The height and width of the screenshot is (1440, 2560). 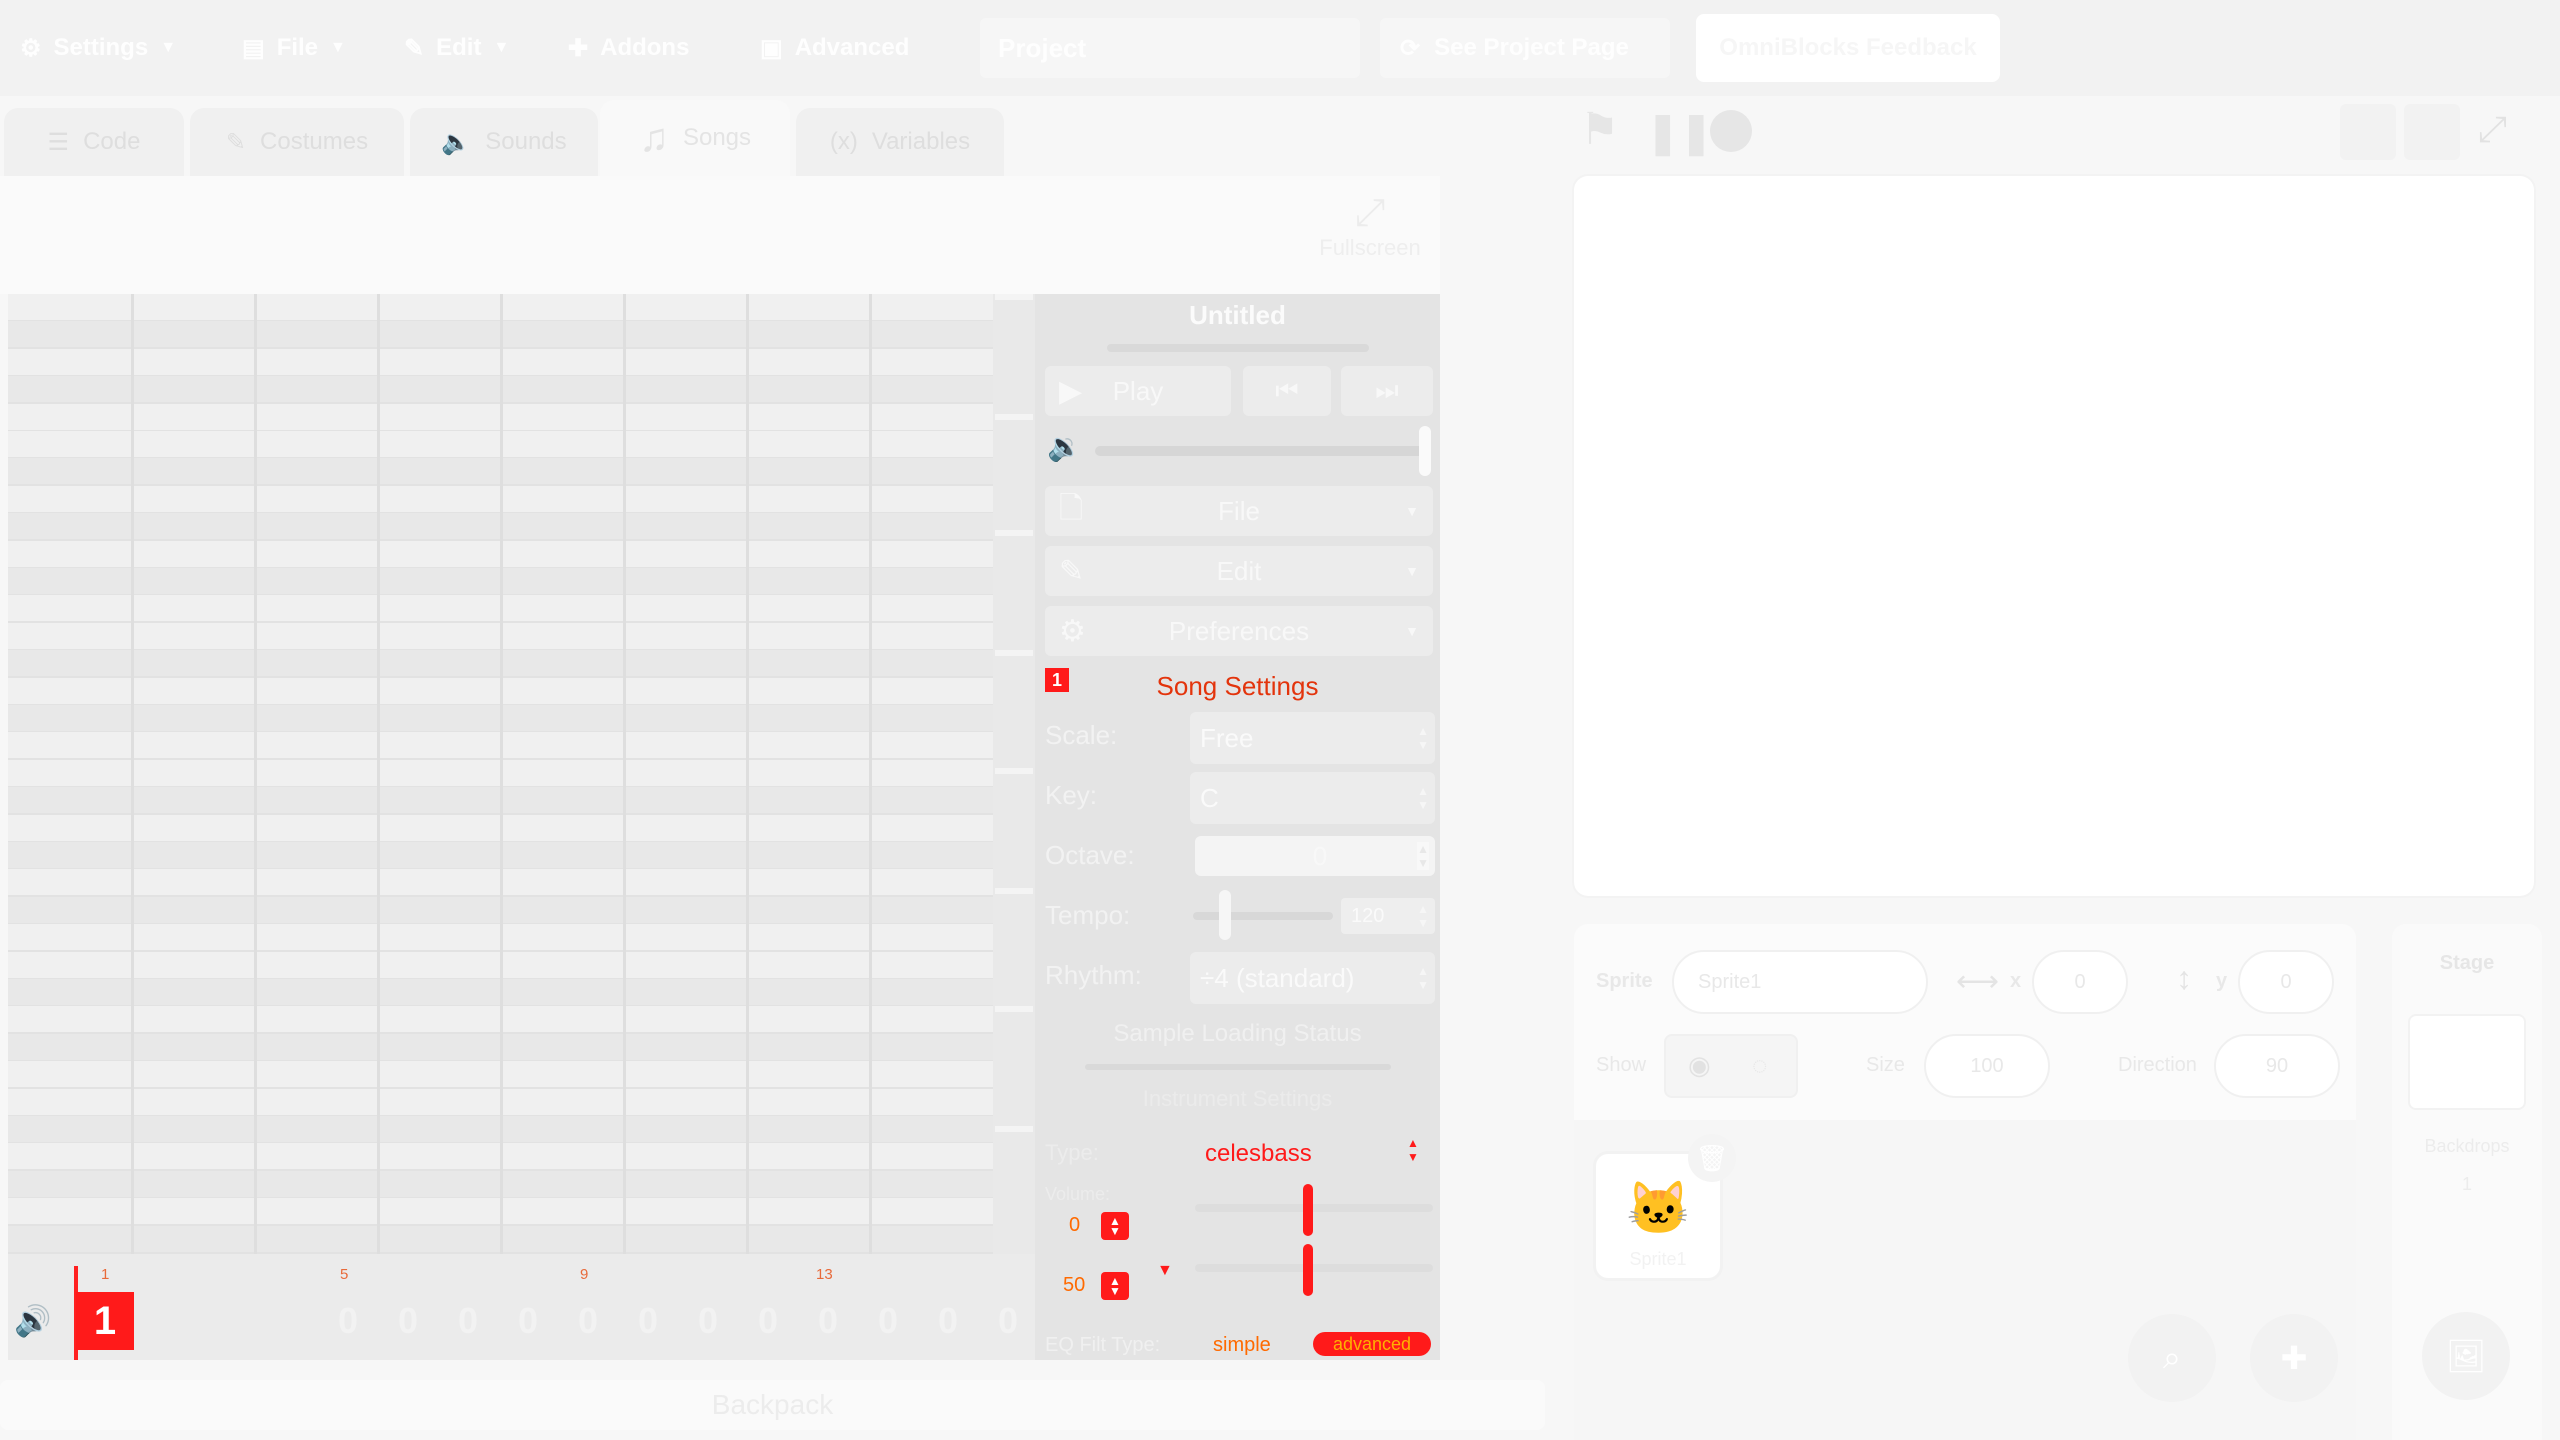 What do you see at coordinates (628, 48) in the screenshot?
I see `addons-menu: ✚ Addons` at bounding box center [628, 48].